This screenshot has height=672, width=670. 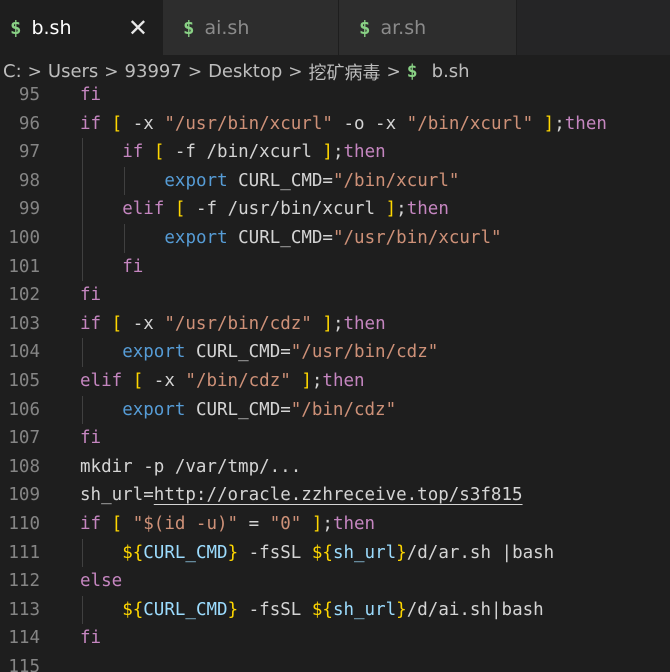 I want to click on code-line: 103 if [ -x "/usr/bin/cdz" ];then, so click(x=335, y=324).